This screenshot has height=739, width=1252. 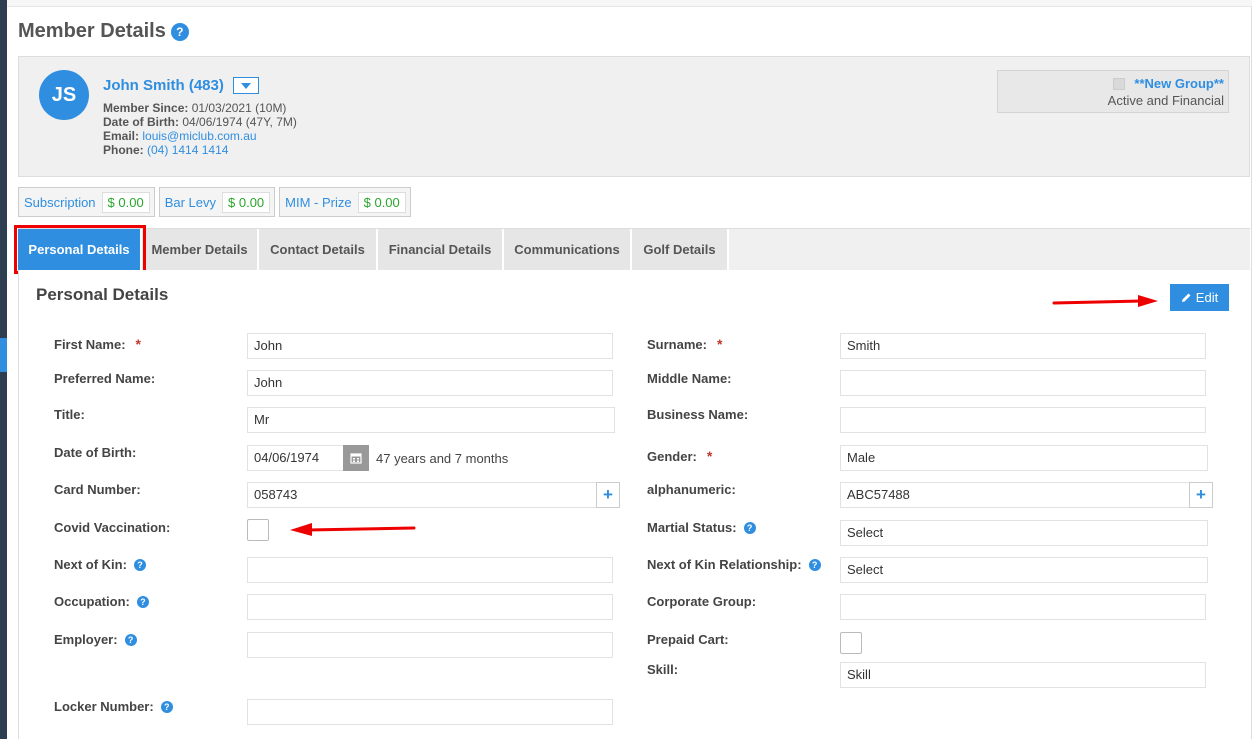 What do you see at coordinates (141, 122) in the screenshot?
I see `member-dob-label: Date of Birth:` at bounding box center [141, 122].